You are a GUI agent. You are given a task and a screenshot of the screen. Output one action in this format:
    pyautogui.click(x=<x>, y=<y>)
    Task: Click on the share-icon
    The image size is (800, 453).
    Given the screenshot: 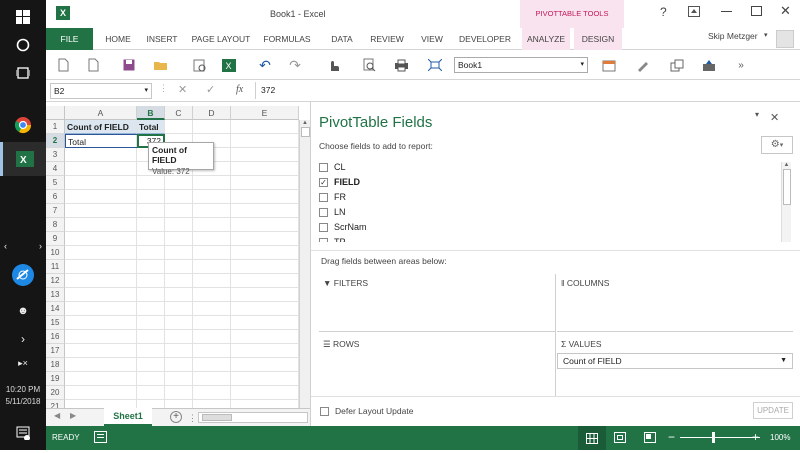 What is the action you would take?
    pyautogui.click(x=709, y=65)
    